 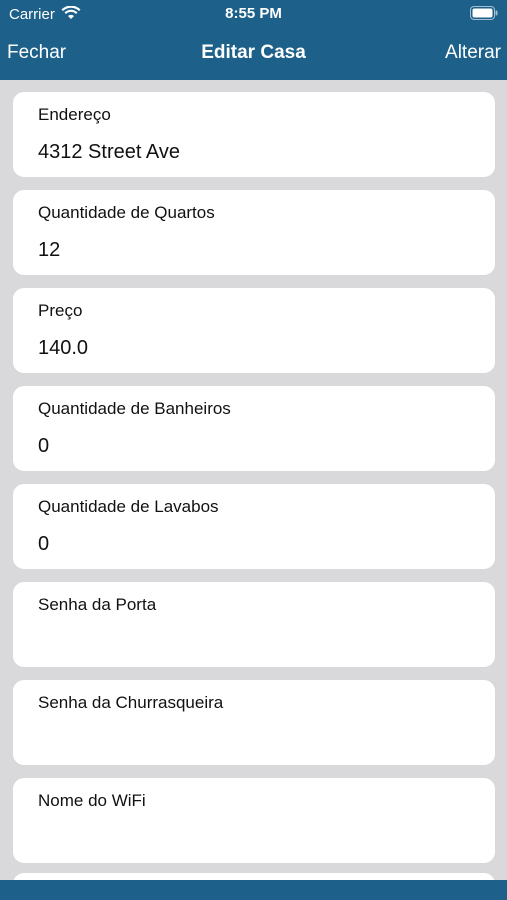 I want to click on status-time: 8:55 PM, so click(x=253, y=13).